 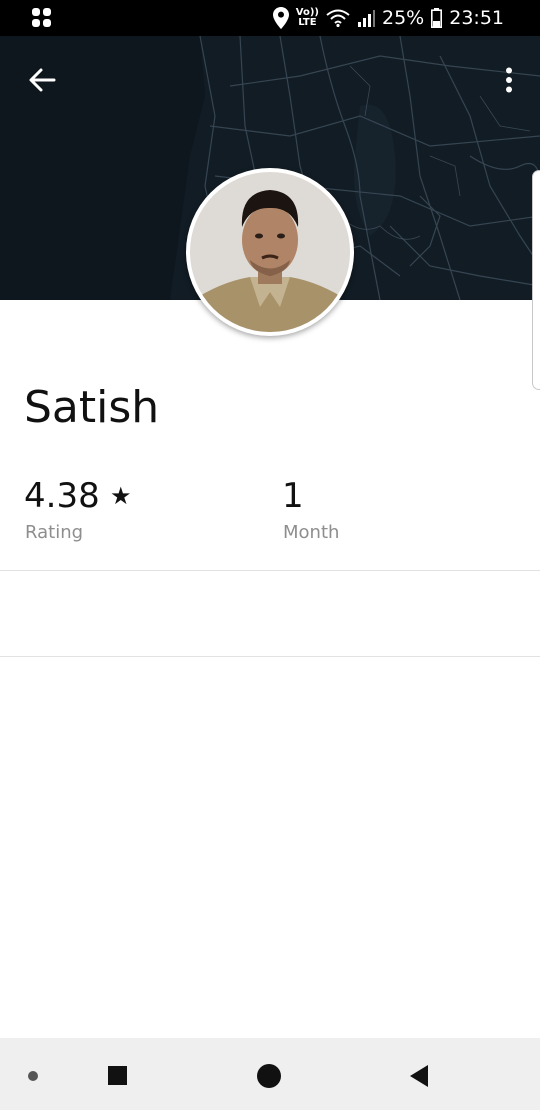 What do you see at coordinates (476, 18) in the screenshot?
I see `clock: 23:51` at bounding box center [476, 18].